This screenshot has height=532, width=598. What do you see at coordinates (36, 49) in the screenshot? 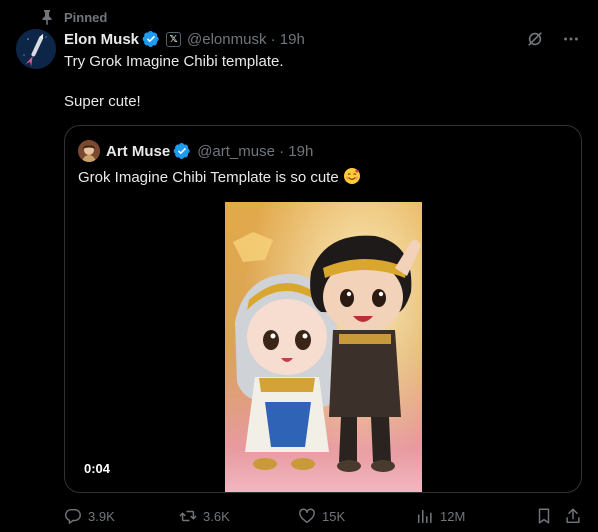
I see `avatar` at bounding box center [36, 49].